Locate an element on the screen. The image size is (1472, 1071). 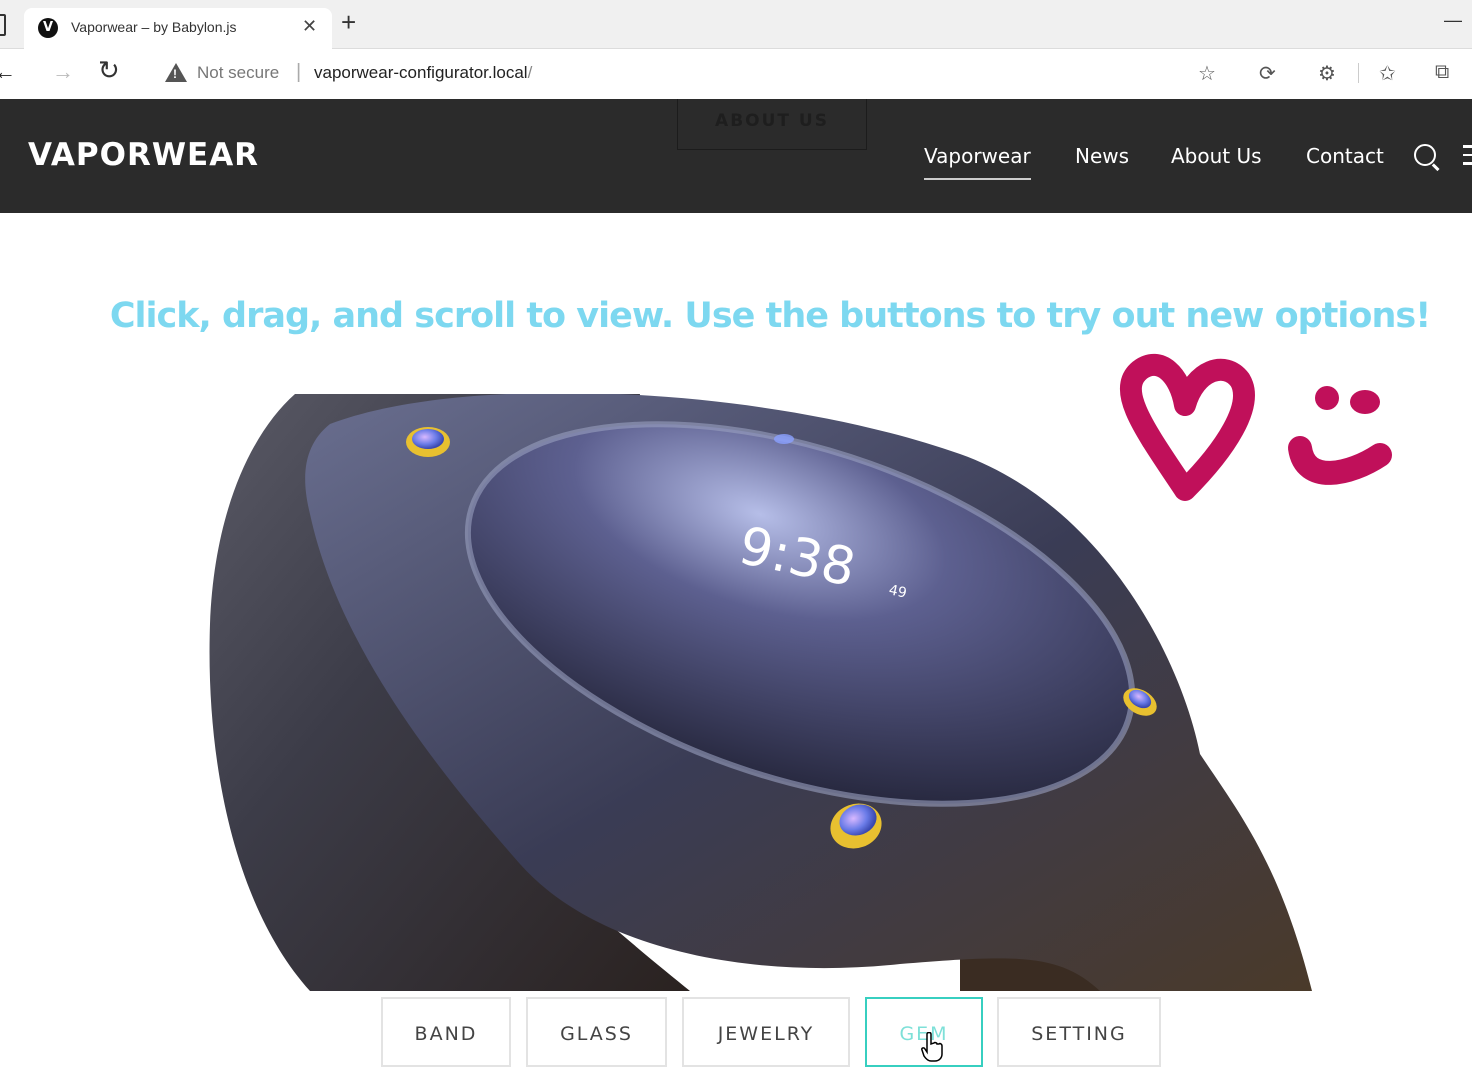
url-host: vaporwear-configurator.local is located at coordinates (421, 72).